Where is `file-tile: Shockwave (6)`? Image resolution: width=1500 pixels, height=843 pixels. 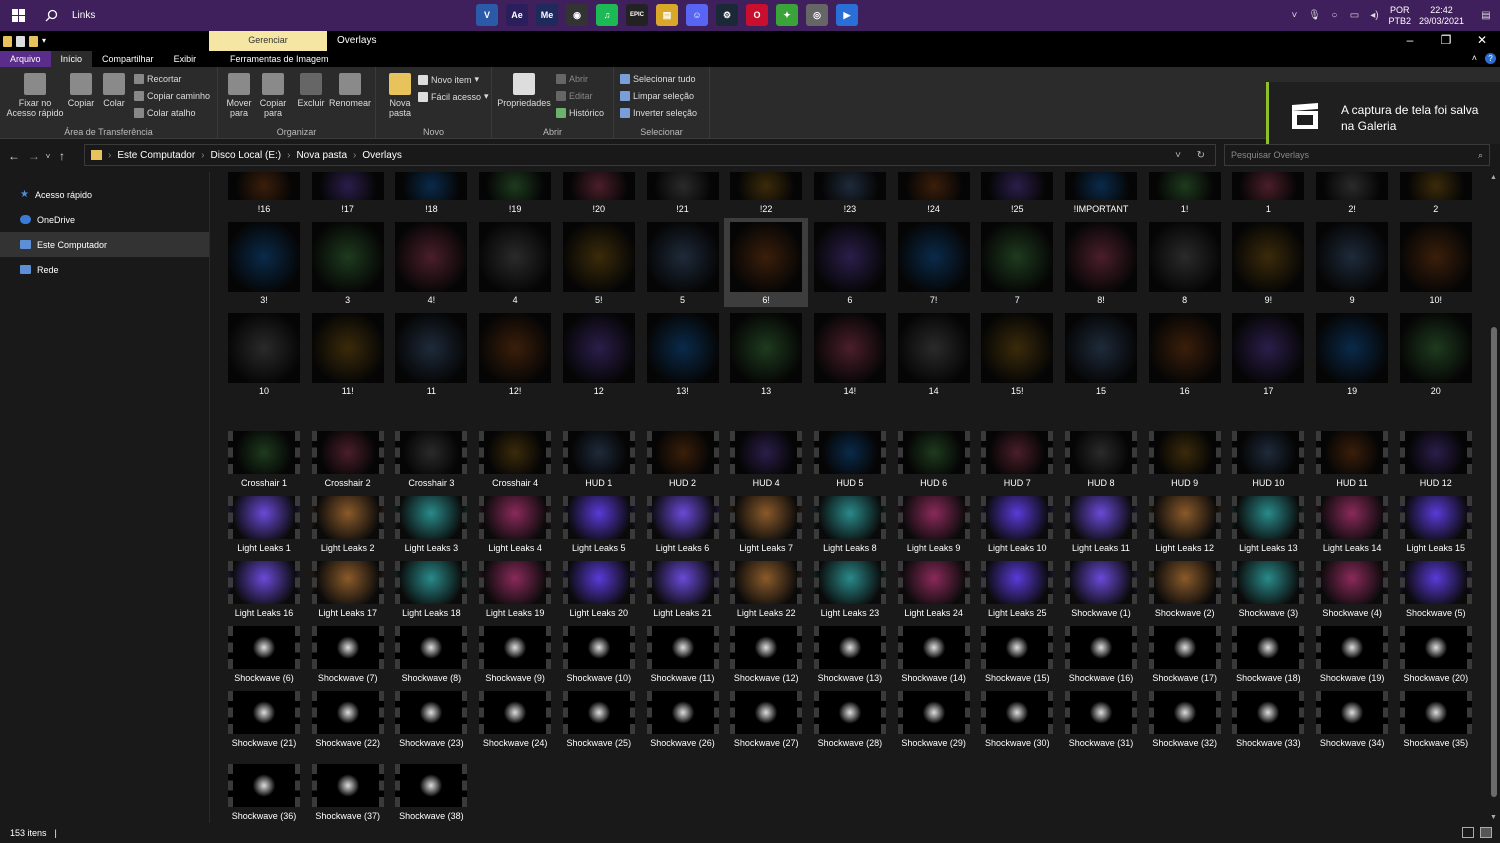 file-tile: Shockwave (6) is located at coordinates (264, 653).